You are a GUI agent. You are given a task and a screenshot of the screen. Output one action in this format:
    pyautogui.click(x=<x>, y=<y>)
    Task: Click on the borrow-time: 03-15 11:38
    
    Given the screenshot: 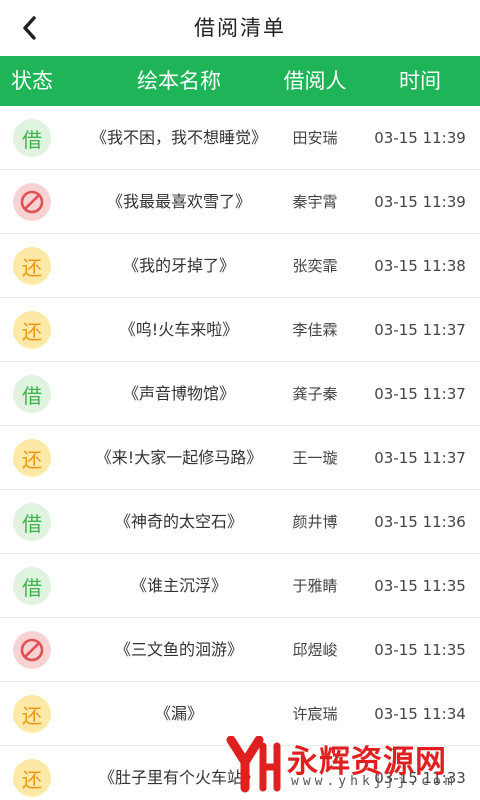 What is the action you would take?
    pyautogui.click(x=420, y=266)
    